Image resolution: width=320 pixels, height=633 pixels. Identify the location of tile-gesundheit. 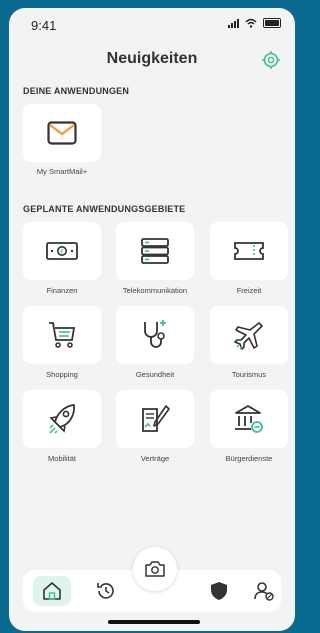
(155, 335).